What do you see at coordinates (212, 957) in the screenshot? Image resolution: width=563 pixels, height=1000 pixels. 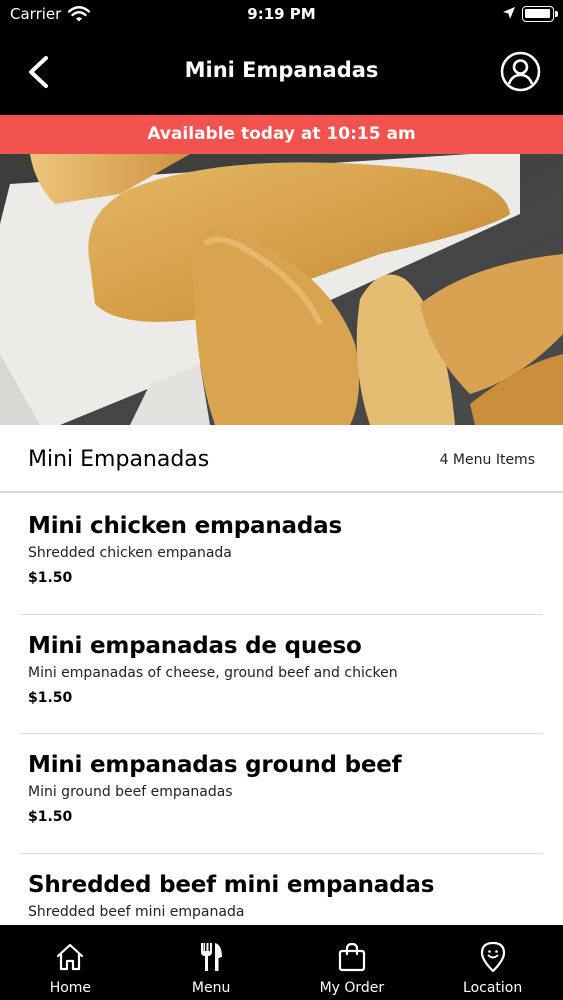 I see `fork-knife-icon` at bounding box center [212, 957].